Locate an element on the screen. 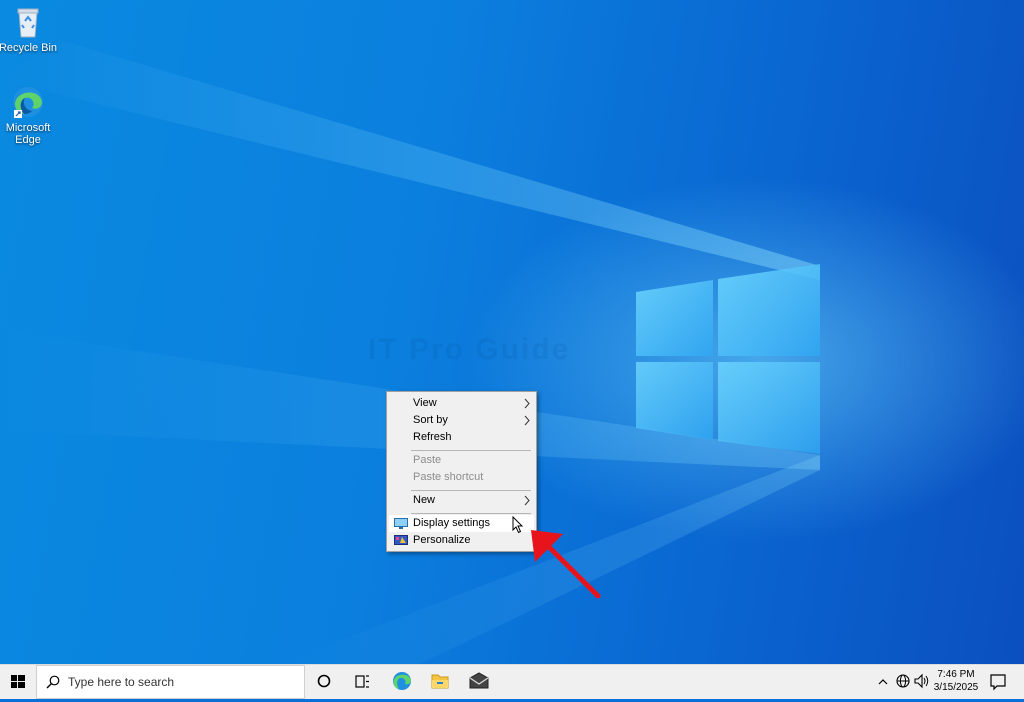 The width and height of the screenshot is (1024, 702). show-hidden-icons-button is located at coordinates (883, 682).